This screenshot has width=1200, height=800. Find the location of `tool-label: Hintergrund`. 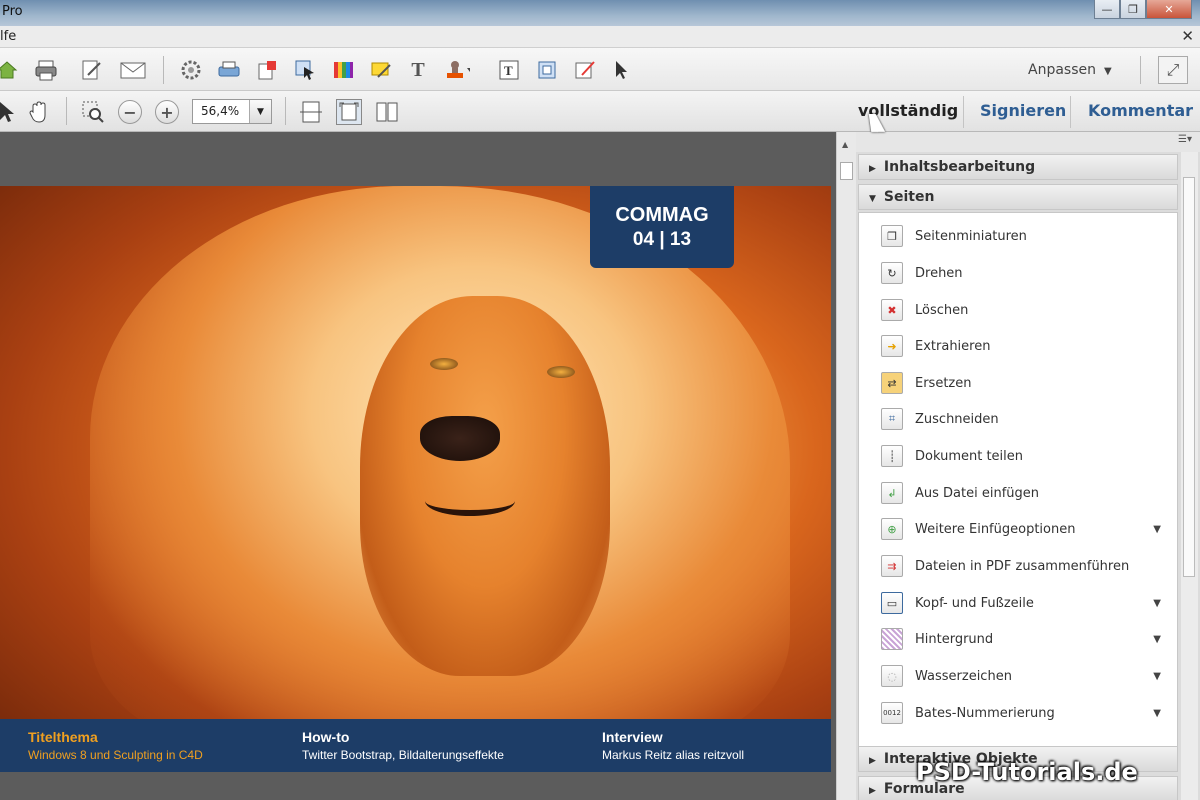

tool-label: Hintergrund is located at coordinates (954, 639).